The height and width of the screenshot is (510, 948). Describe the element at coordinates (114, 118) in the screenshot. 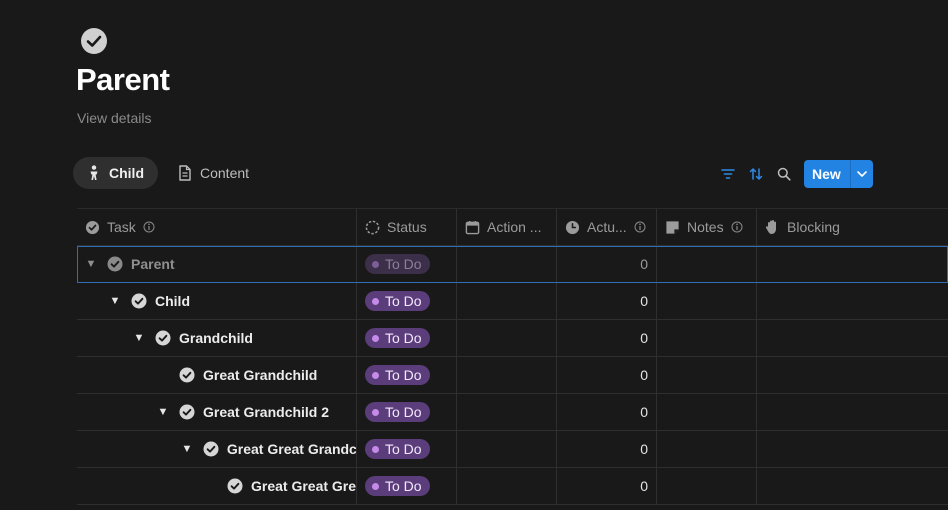

I see `view-details-link: View details` at that location.